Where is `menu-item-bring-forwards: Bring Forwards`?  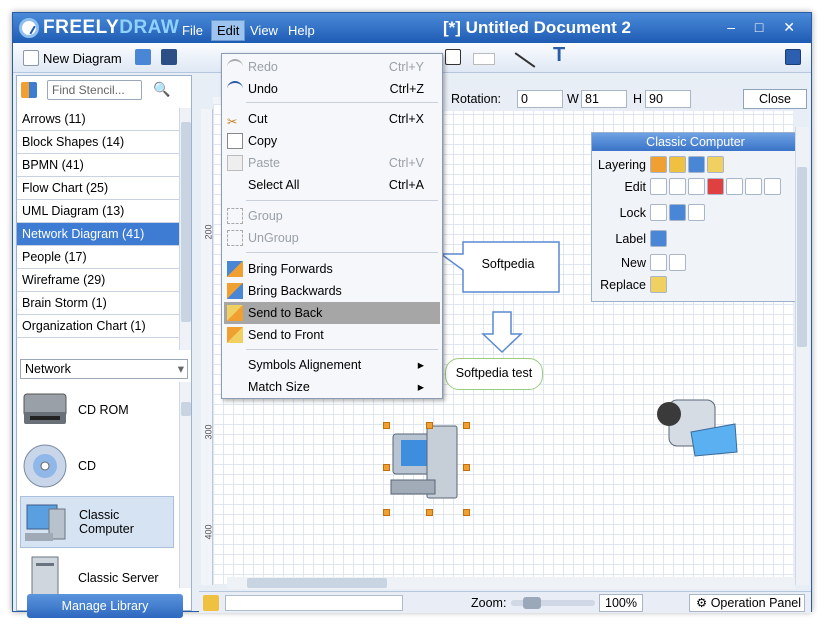
menu-item-bring-forwards: Bring Forwards is located at coordinates (332, 269).